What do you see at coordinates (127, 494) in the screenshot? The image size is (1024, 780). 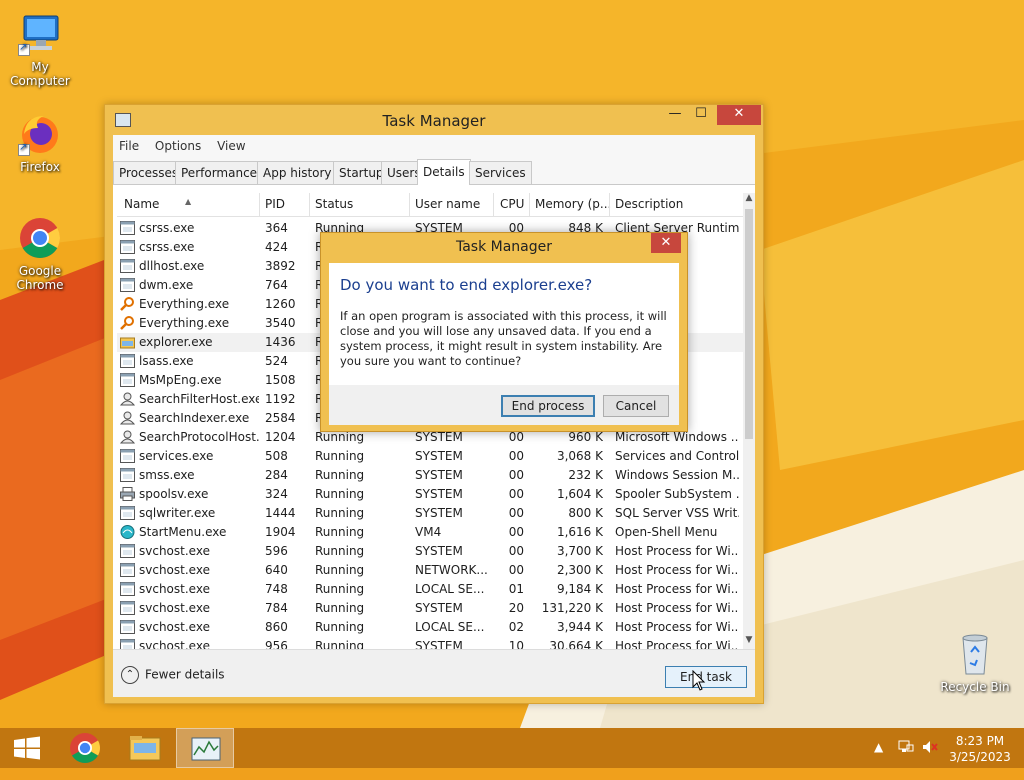 I see `printer-icon` at bounding box center [127, 494].